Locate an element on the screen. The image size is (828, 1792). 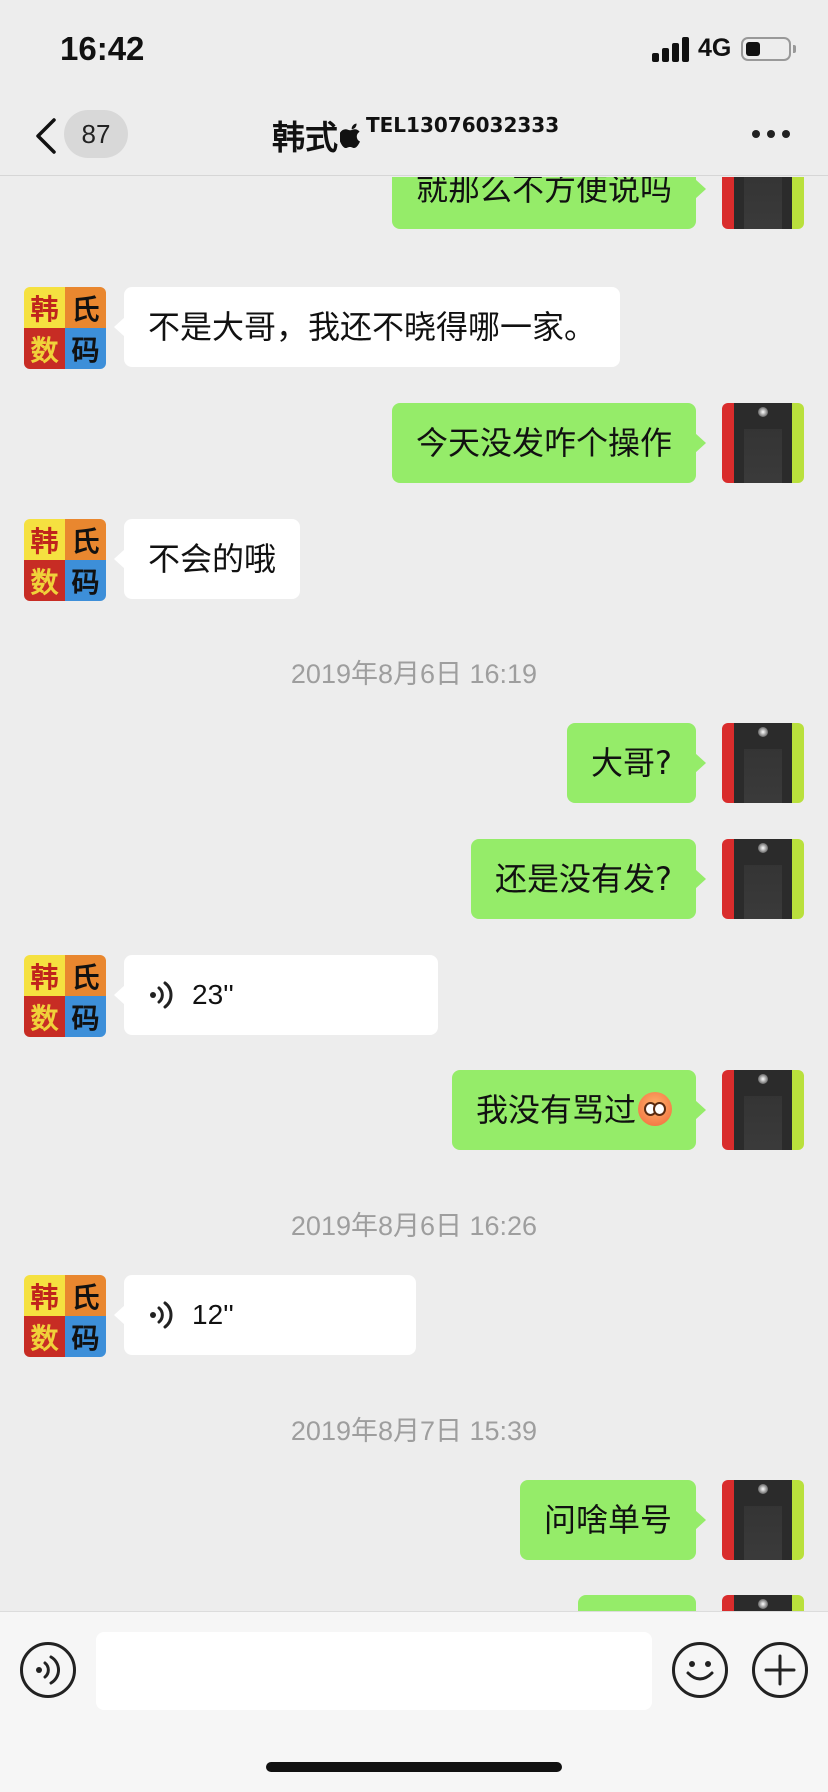
outgoing-message-bubble: 就那么不方便说吗 is located at coordinates (549, 203).